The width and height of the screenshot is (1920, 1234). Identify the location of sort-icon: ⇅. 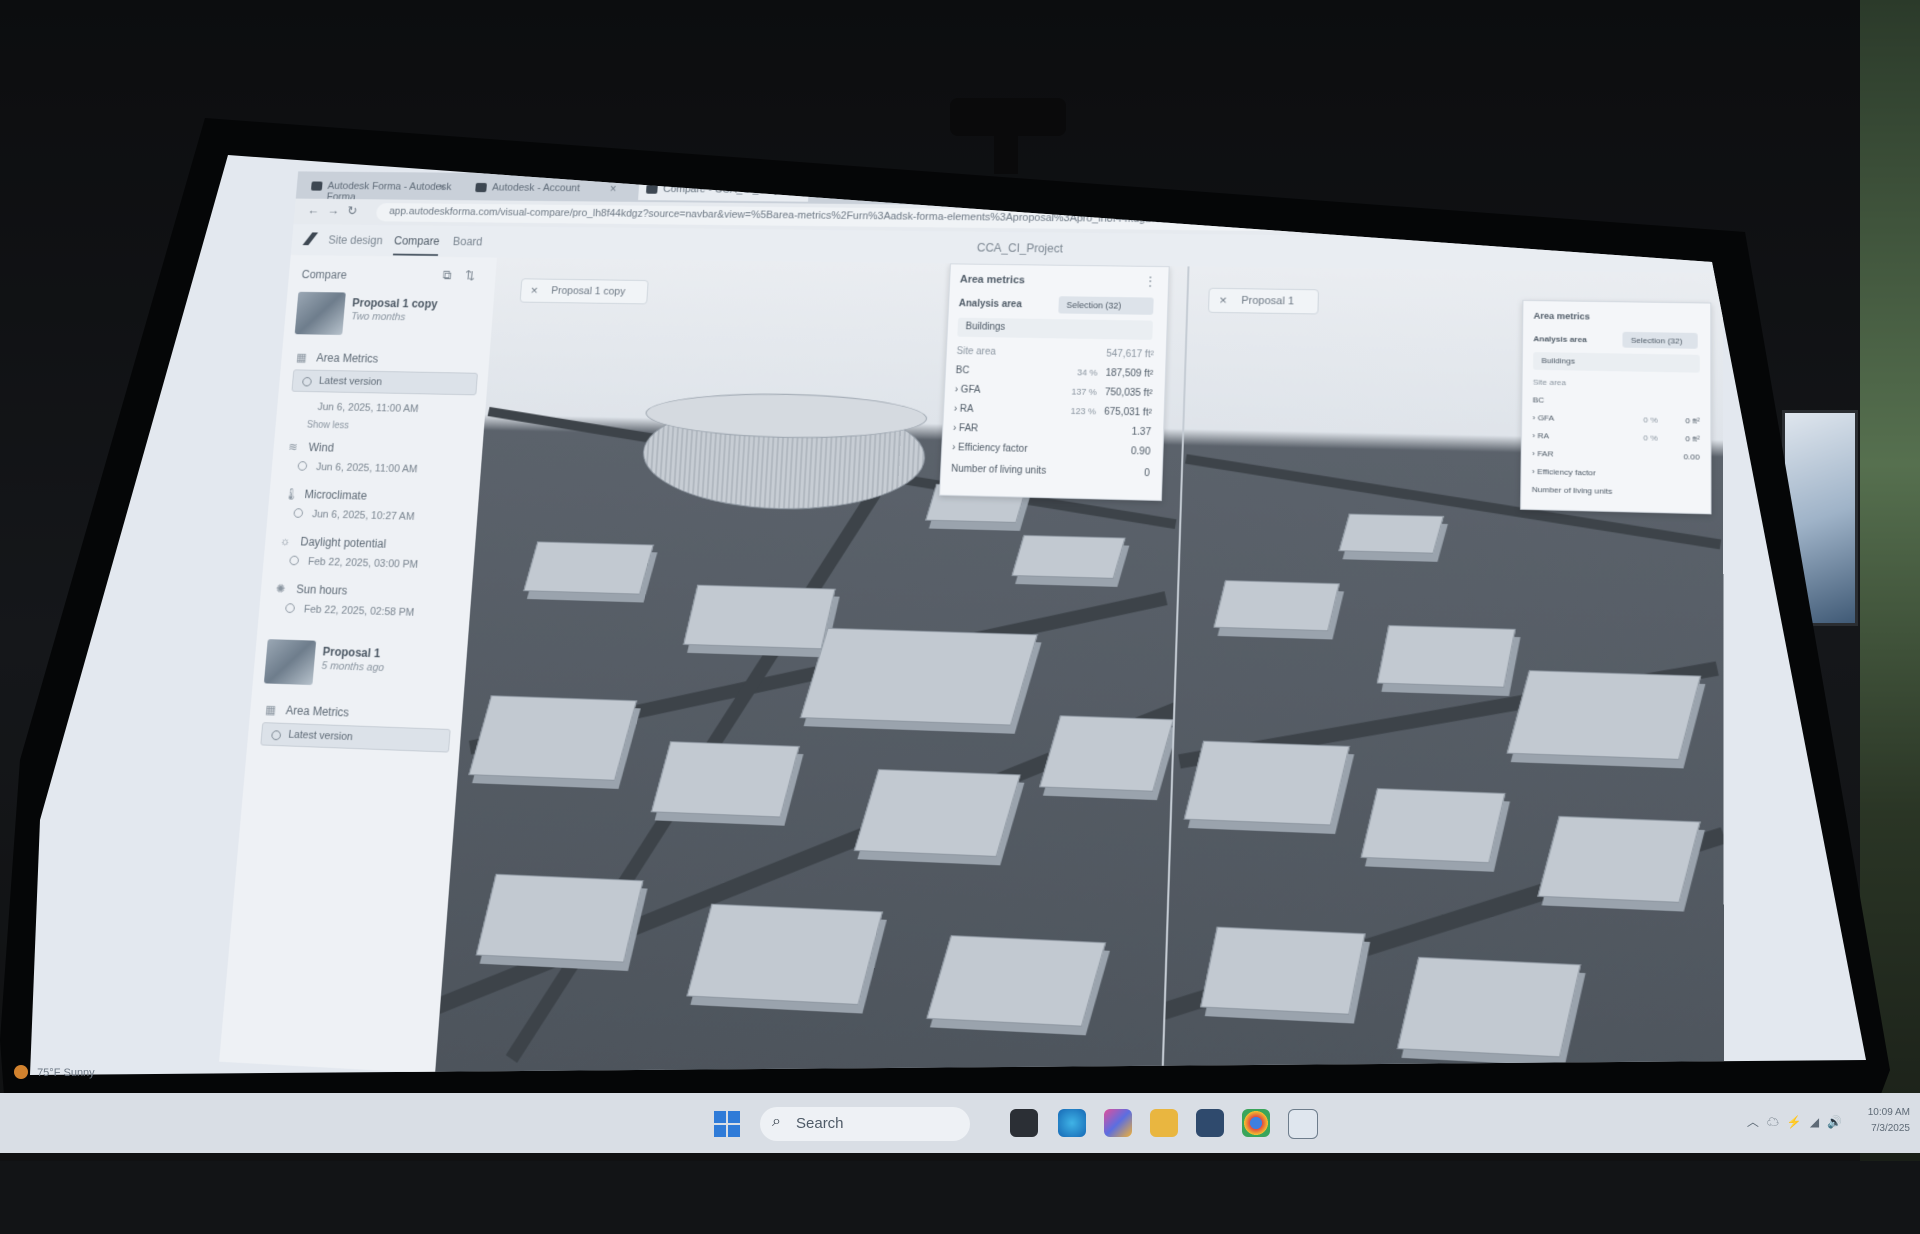
(469, 275).